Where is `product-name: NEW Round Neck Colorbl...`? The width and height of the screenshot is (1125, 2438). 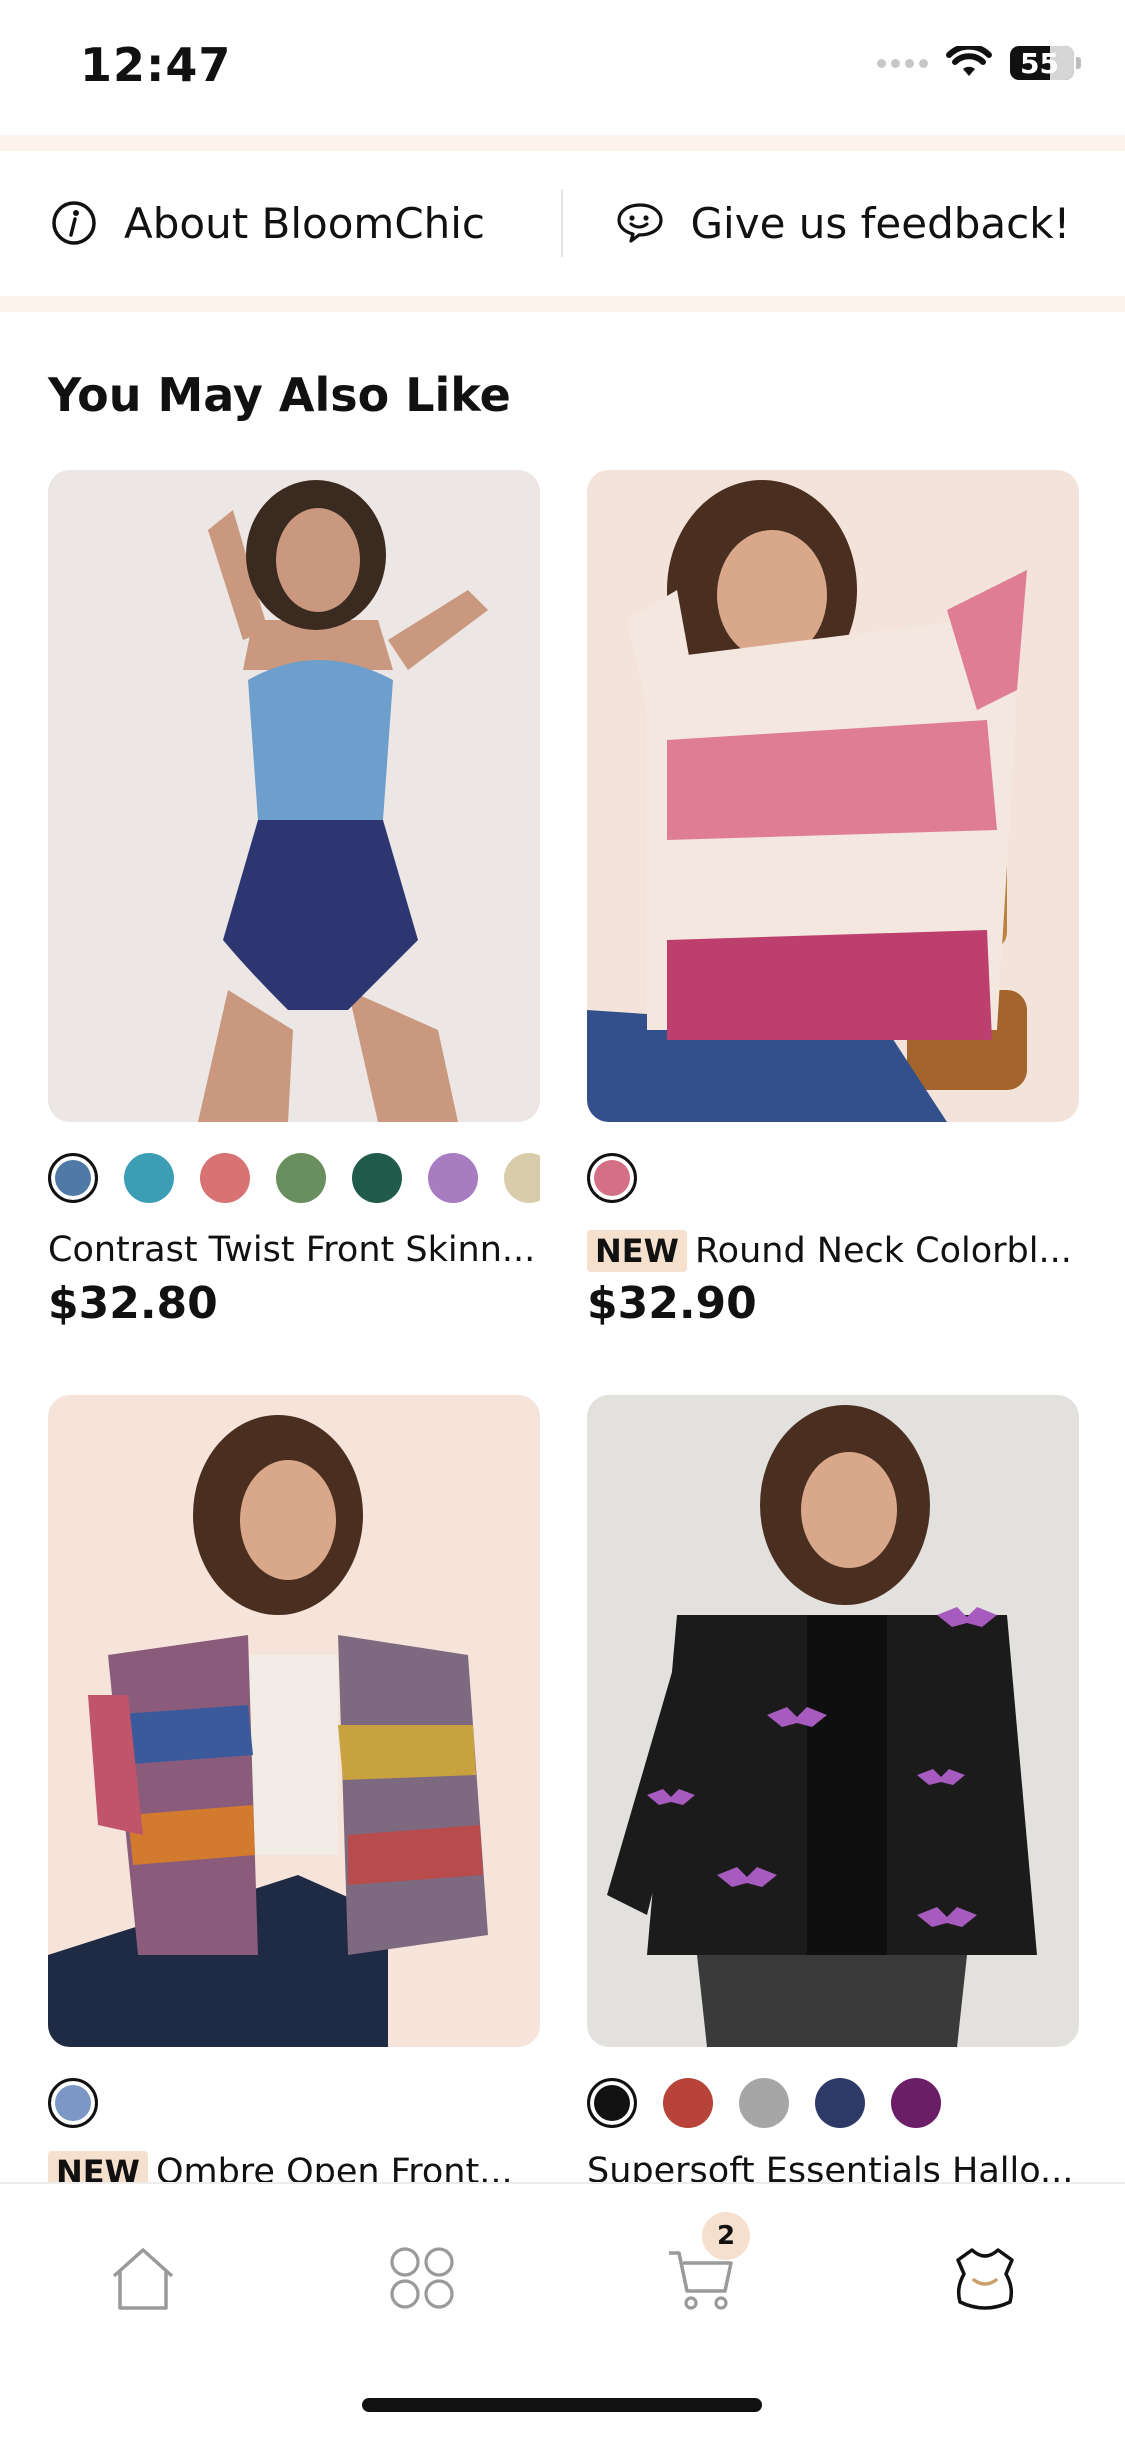 product-name: NEW Round Neck Colorbl... is located at coordinates (833, 1251).